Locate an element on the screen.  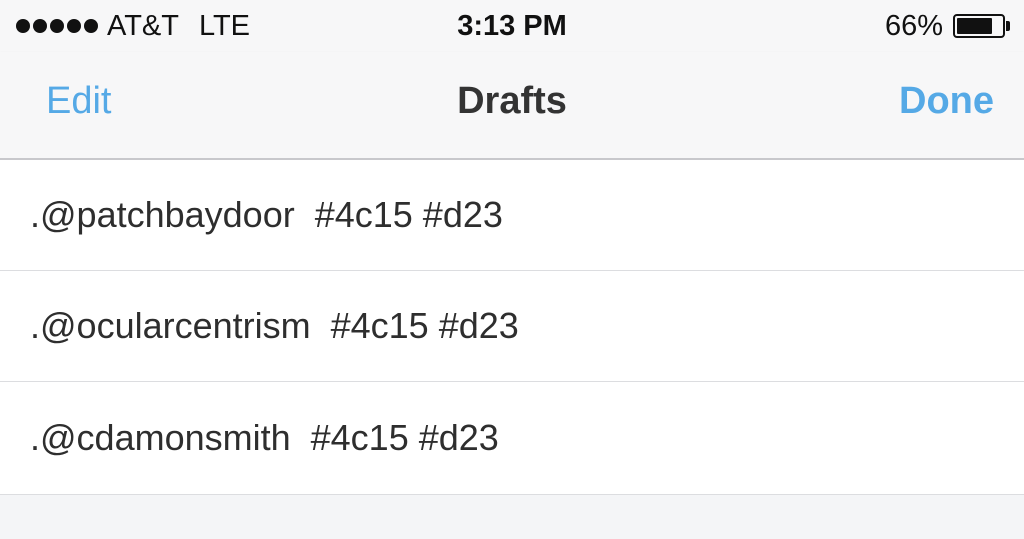
status-time: 3:13 PM is located at coordinates (512, 26).